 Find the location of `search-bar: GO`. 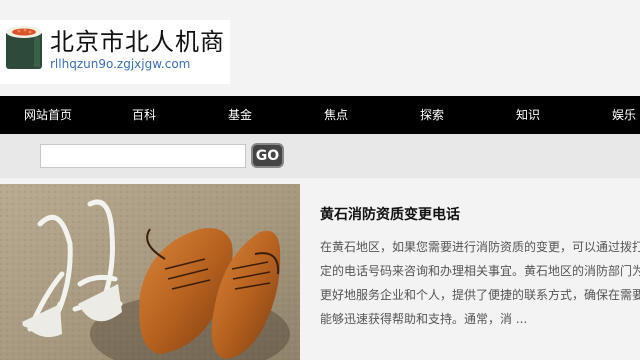

search-bar: GO is located at coordinates (320, 156).